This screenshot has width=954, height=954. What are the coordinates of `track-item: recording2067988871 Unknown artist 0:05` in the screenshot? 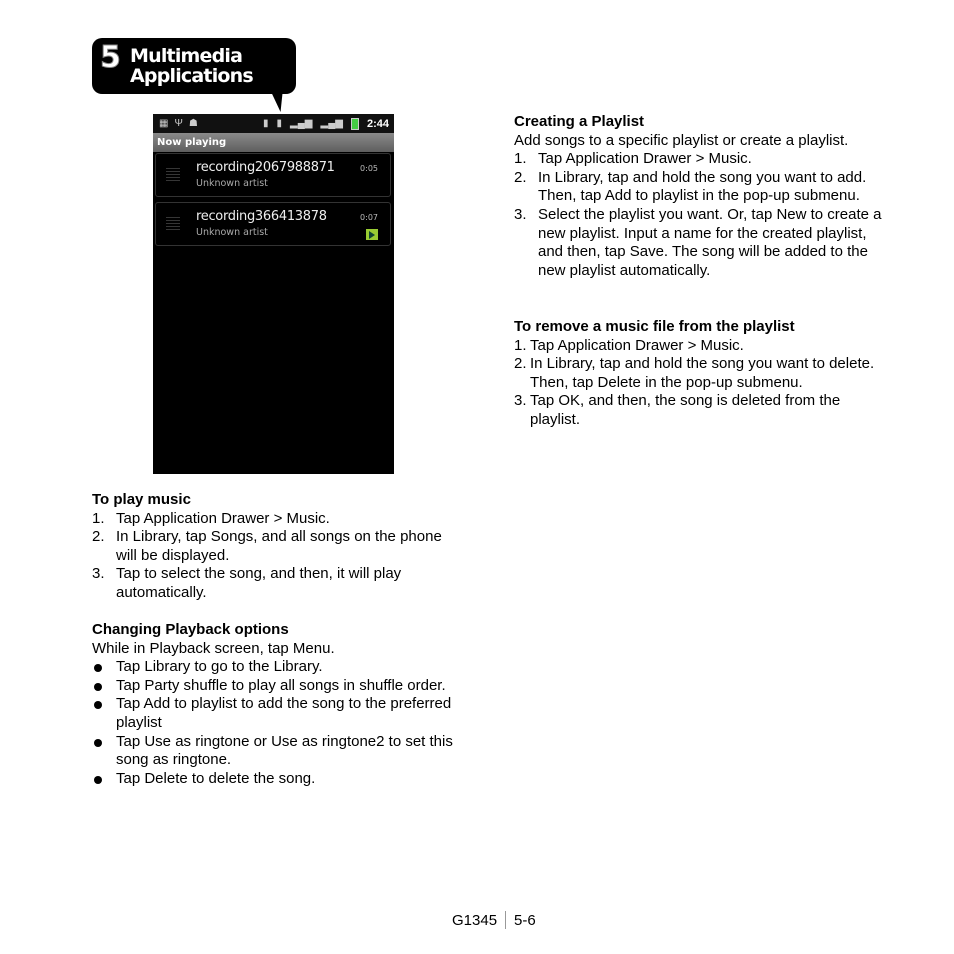 It's located at (273, 175).